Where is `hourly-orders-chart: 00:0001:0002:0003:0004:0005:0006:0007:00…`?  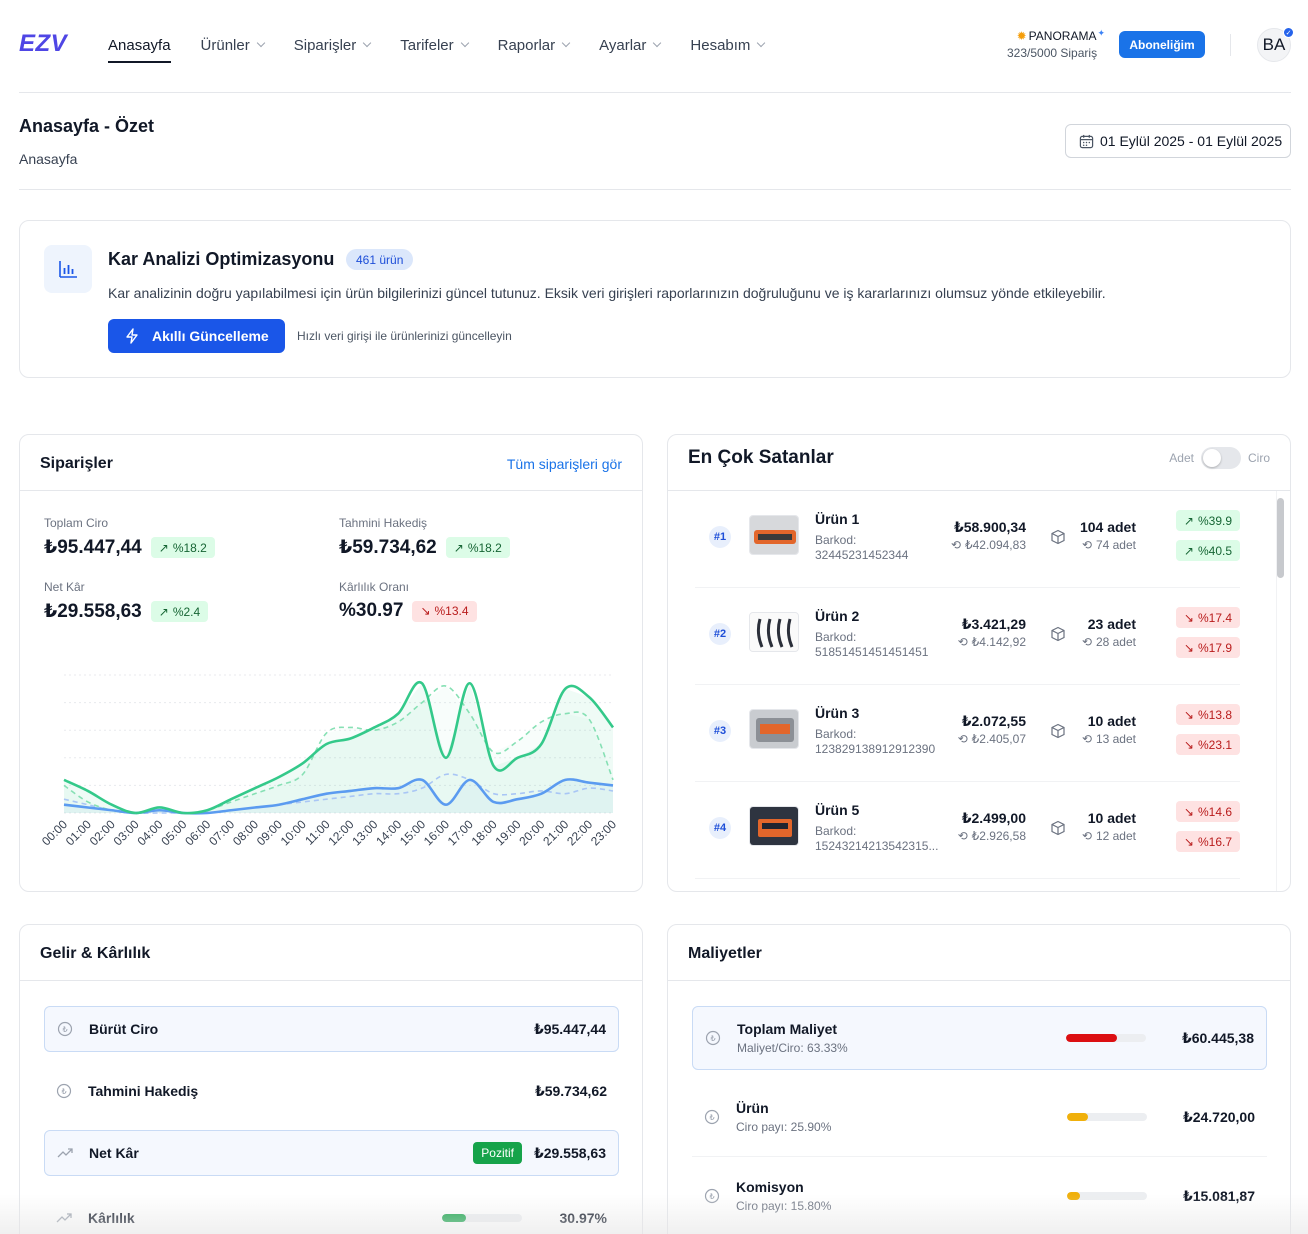
hourly-orders-chart: 00:0001:0002:0003:0004:0005:0006:0007:00… is located at coordinates (332, 765).